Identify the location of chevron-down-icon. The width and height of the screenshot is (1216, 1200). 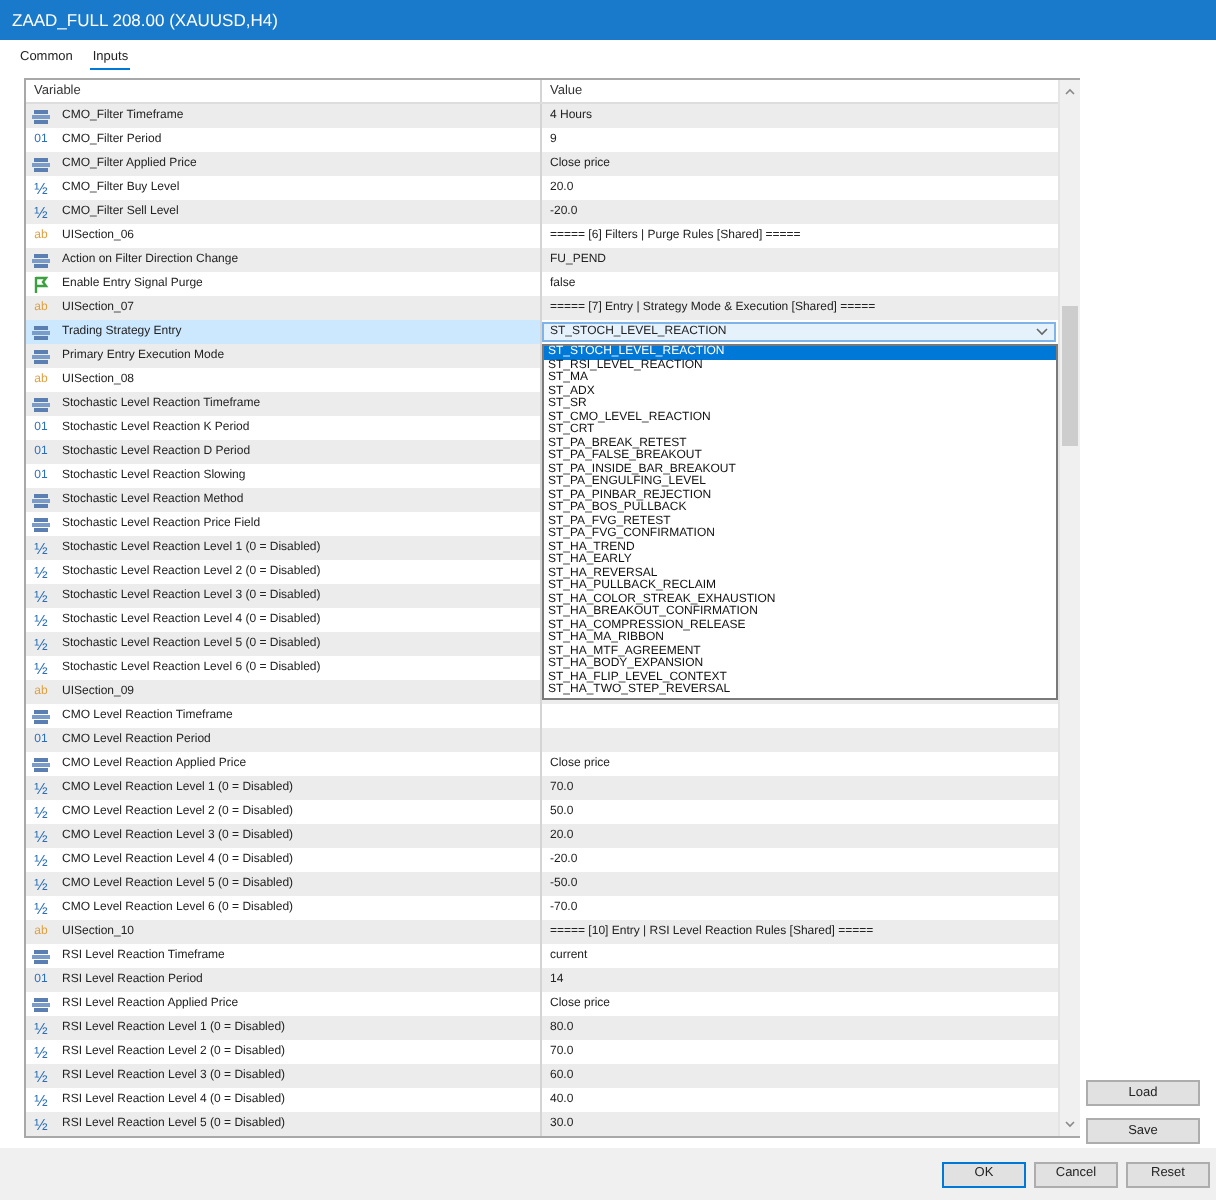
(1042, 332).